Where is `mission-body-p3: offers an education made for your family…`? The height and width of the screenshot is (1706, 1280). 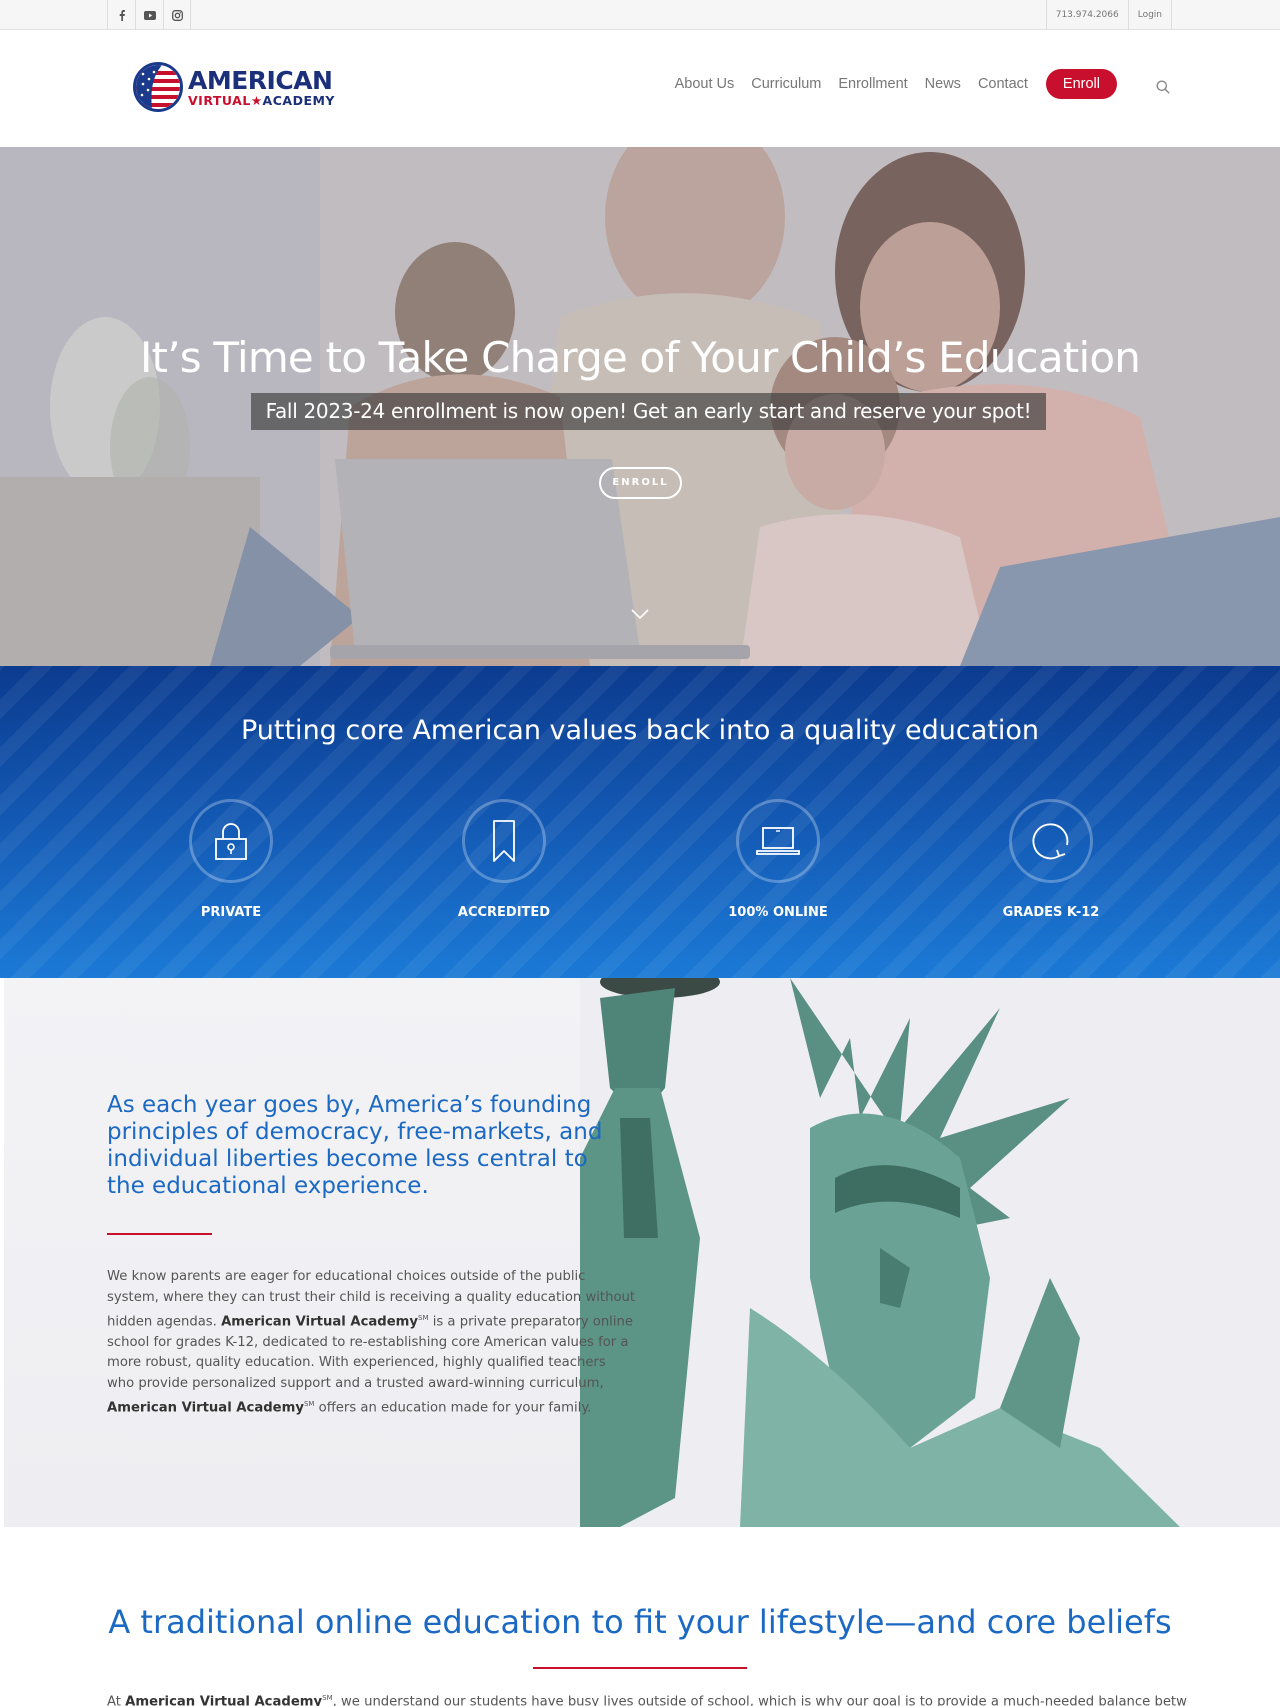
mission-body-p3: offers an education made for your family… is located at coordinates (453, 1408).